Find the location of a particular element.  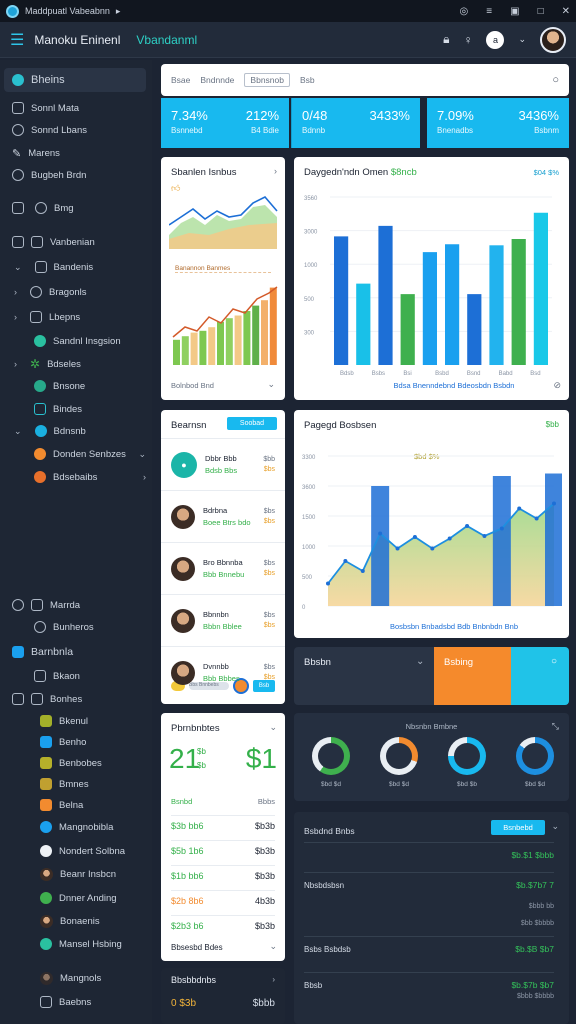

settings-icon: ⊘ is located at coordinates (557, 385).